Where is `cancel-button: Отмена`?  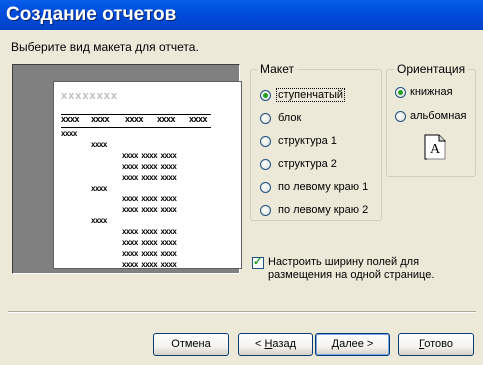 cancel-button: Отмена is located at coordinates (191, 344).